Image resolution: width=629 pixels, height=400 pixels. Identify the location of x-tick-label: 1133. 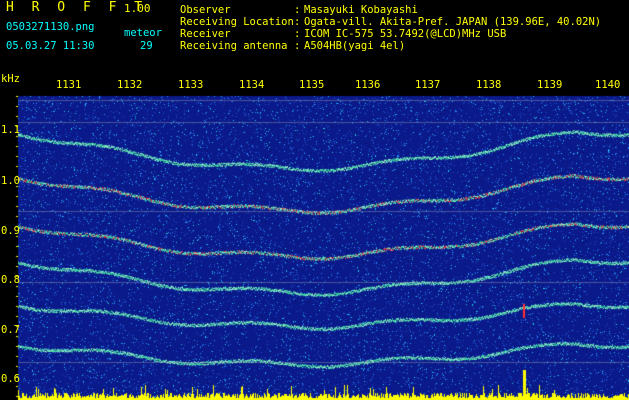
(191, 85).